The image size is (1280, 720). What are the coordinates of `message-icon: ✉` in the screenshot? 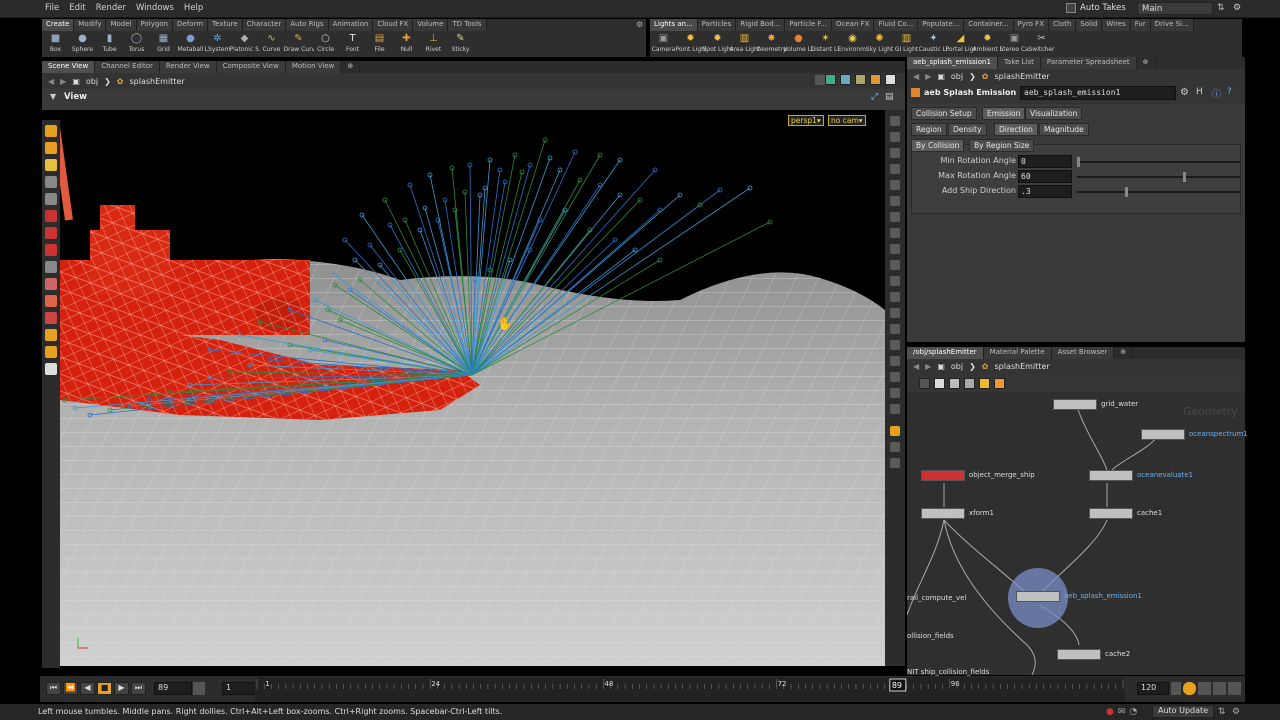 It's located at (1122, 712).